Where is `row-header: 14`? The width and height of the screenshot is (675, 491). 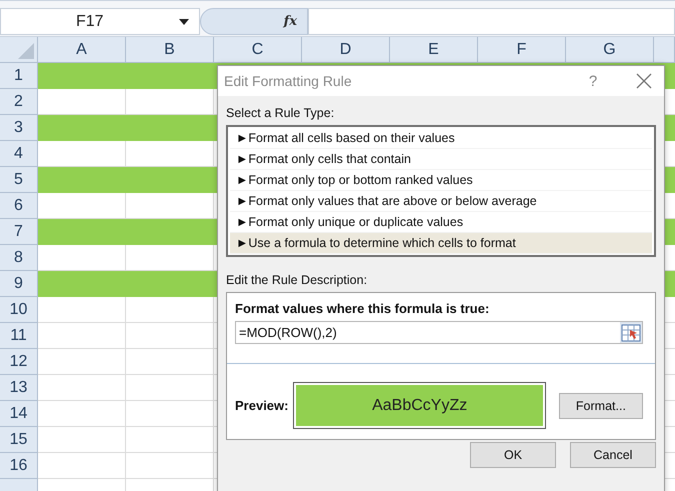 row-header: 14 is located at coordinates (19, 414).